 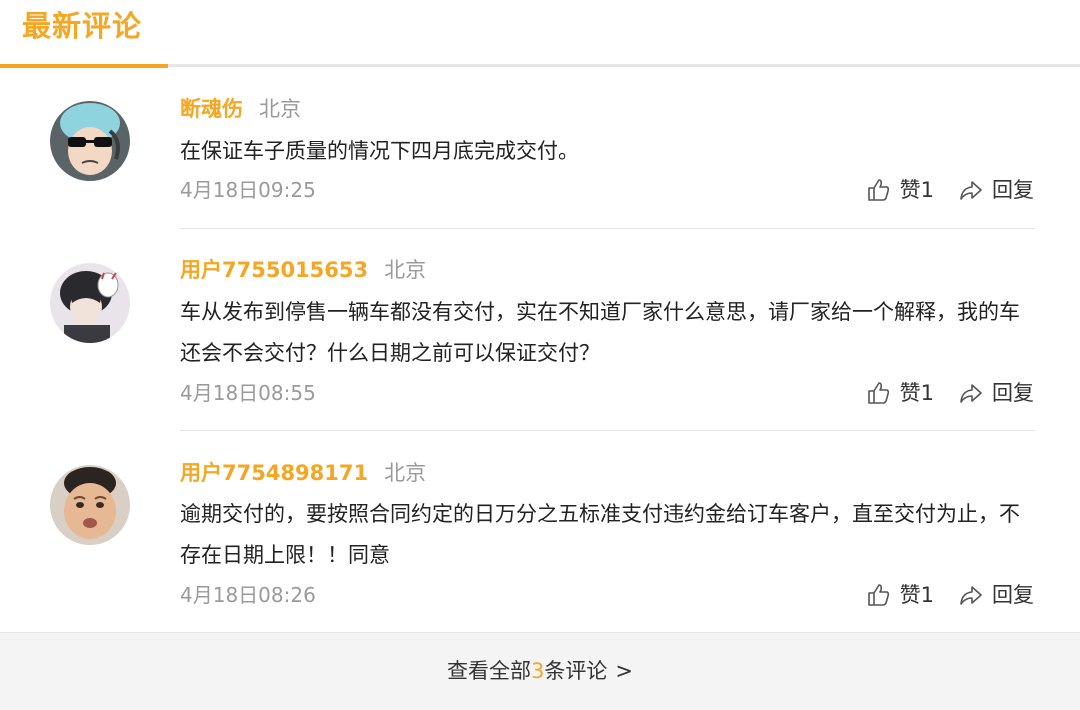 I want to click on comment-meta: 4月18日08:26 赞1 回复, so click(x=609, y=595).